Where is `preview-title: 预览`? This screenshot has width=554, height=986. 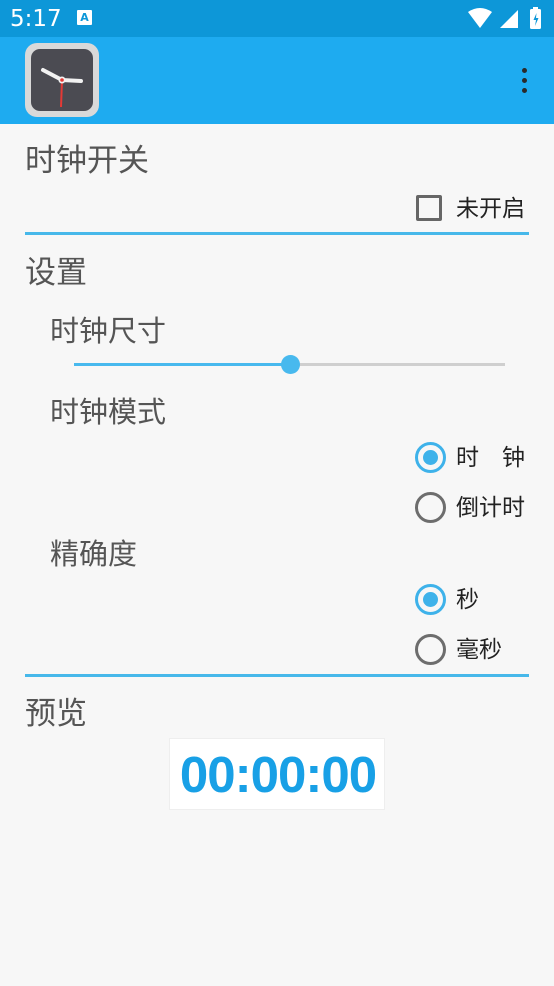
preview-title: 预览 is located at coordinates (56, 714).